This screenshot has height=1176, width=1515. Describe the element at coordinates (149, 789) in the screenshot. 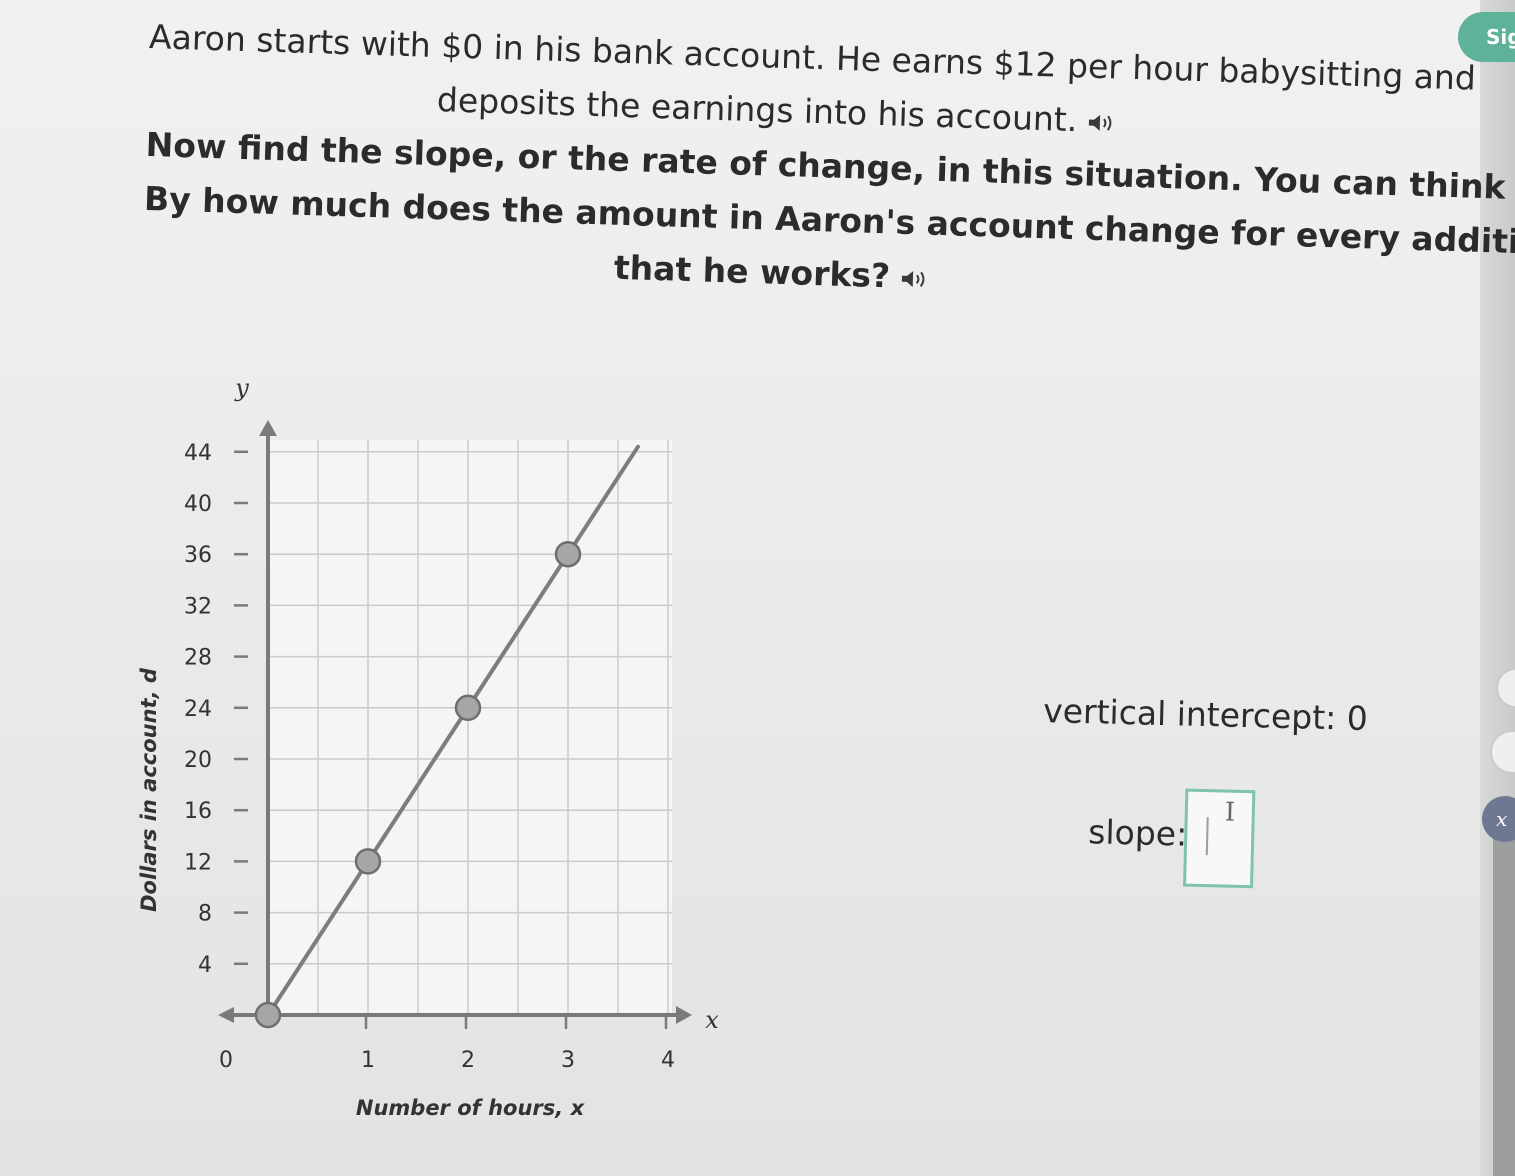

I see `y-axis-label: Dollars in account, d` at that location.